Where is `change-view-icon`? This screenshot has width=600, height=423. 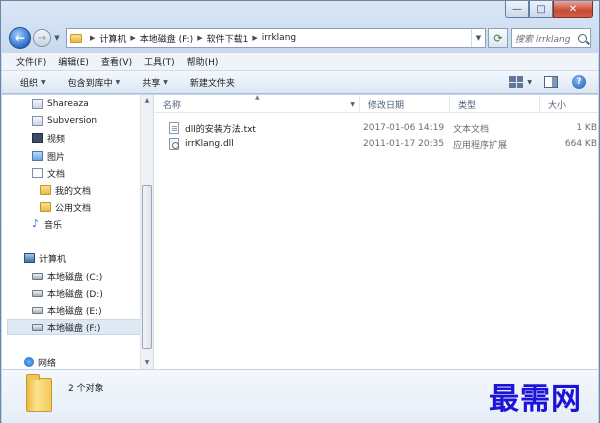 change-view-icon is located at coordinates (516, 82).